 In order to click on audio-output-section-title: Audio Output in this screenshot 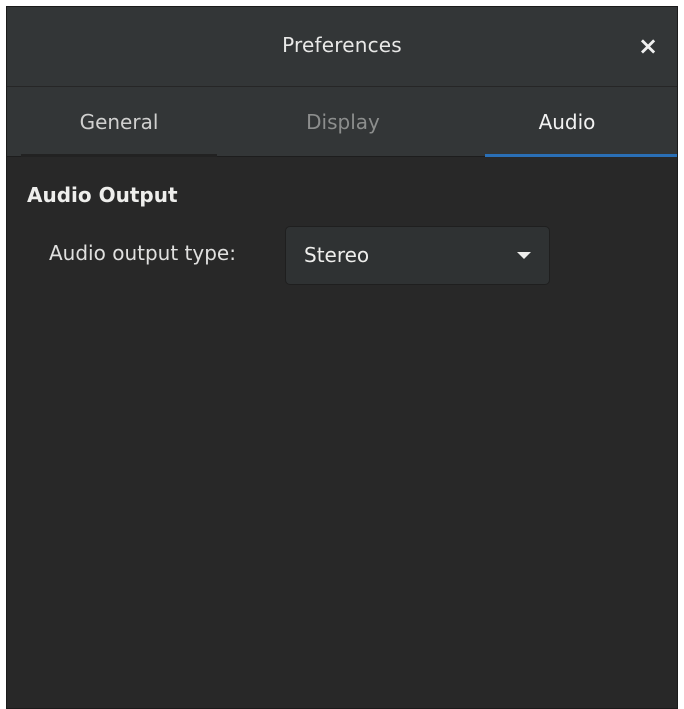, I will do `click(102, 195)`.